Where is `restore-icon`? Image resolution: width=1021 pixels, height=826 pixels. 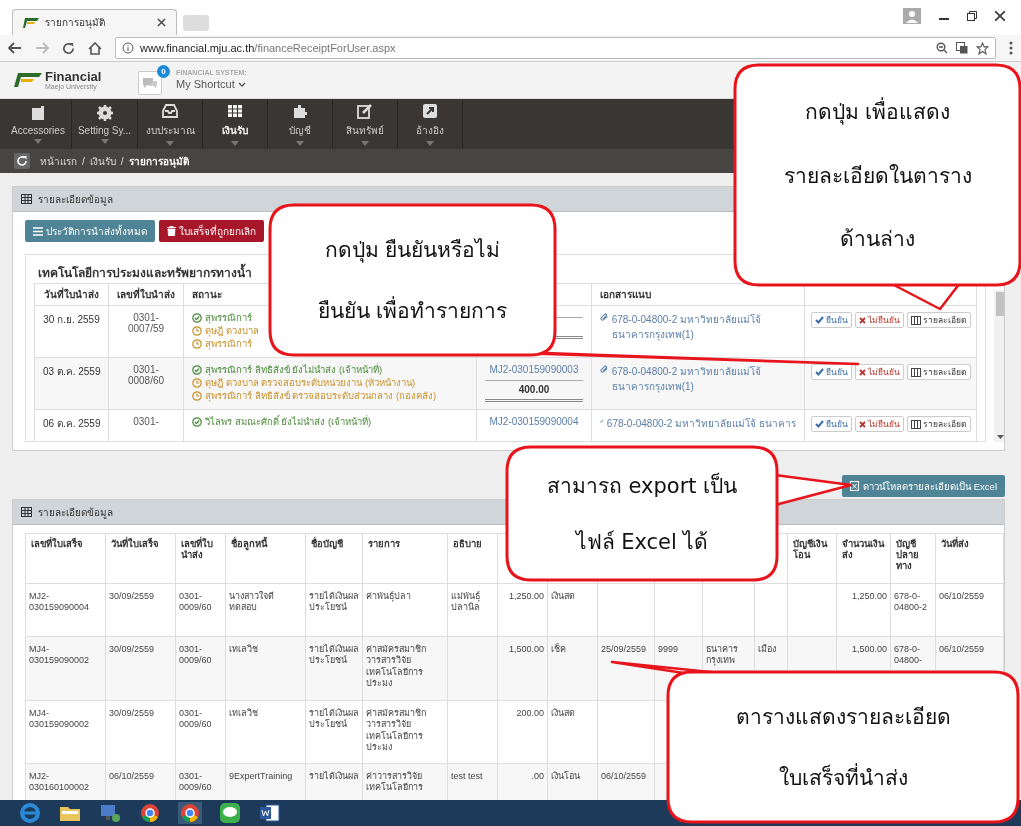 restore-icon is located at coordinates (972, 16).